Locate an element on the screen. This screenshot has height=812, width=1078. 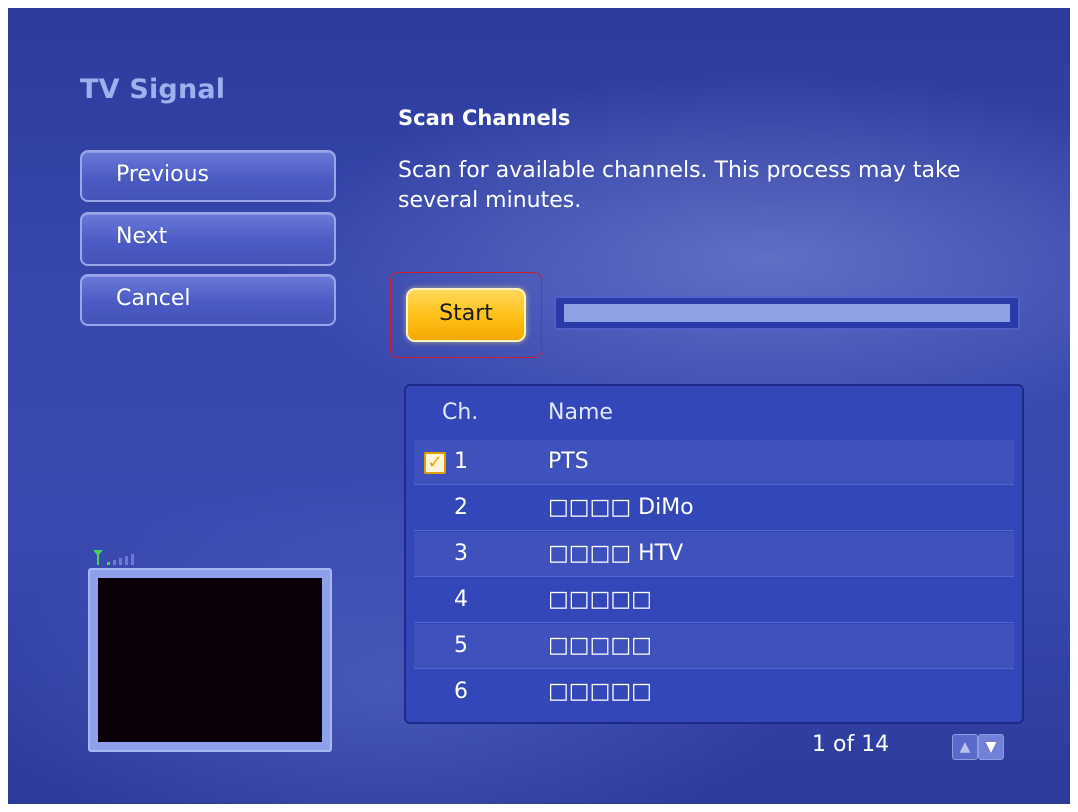
channel-name: PTS is located at coordinates (568, 461).